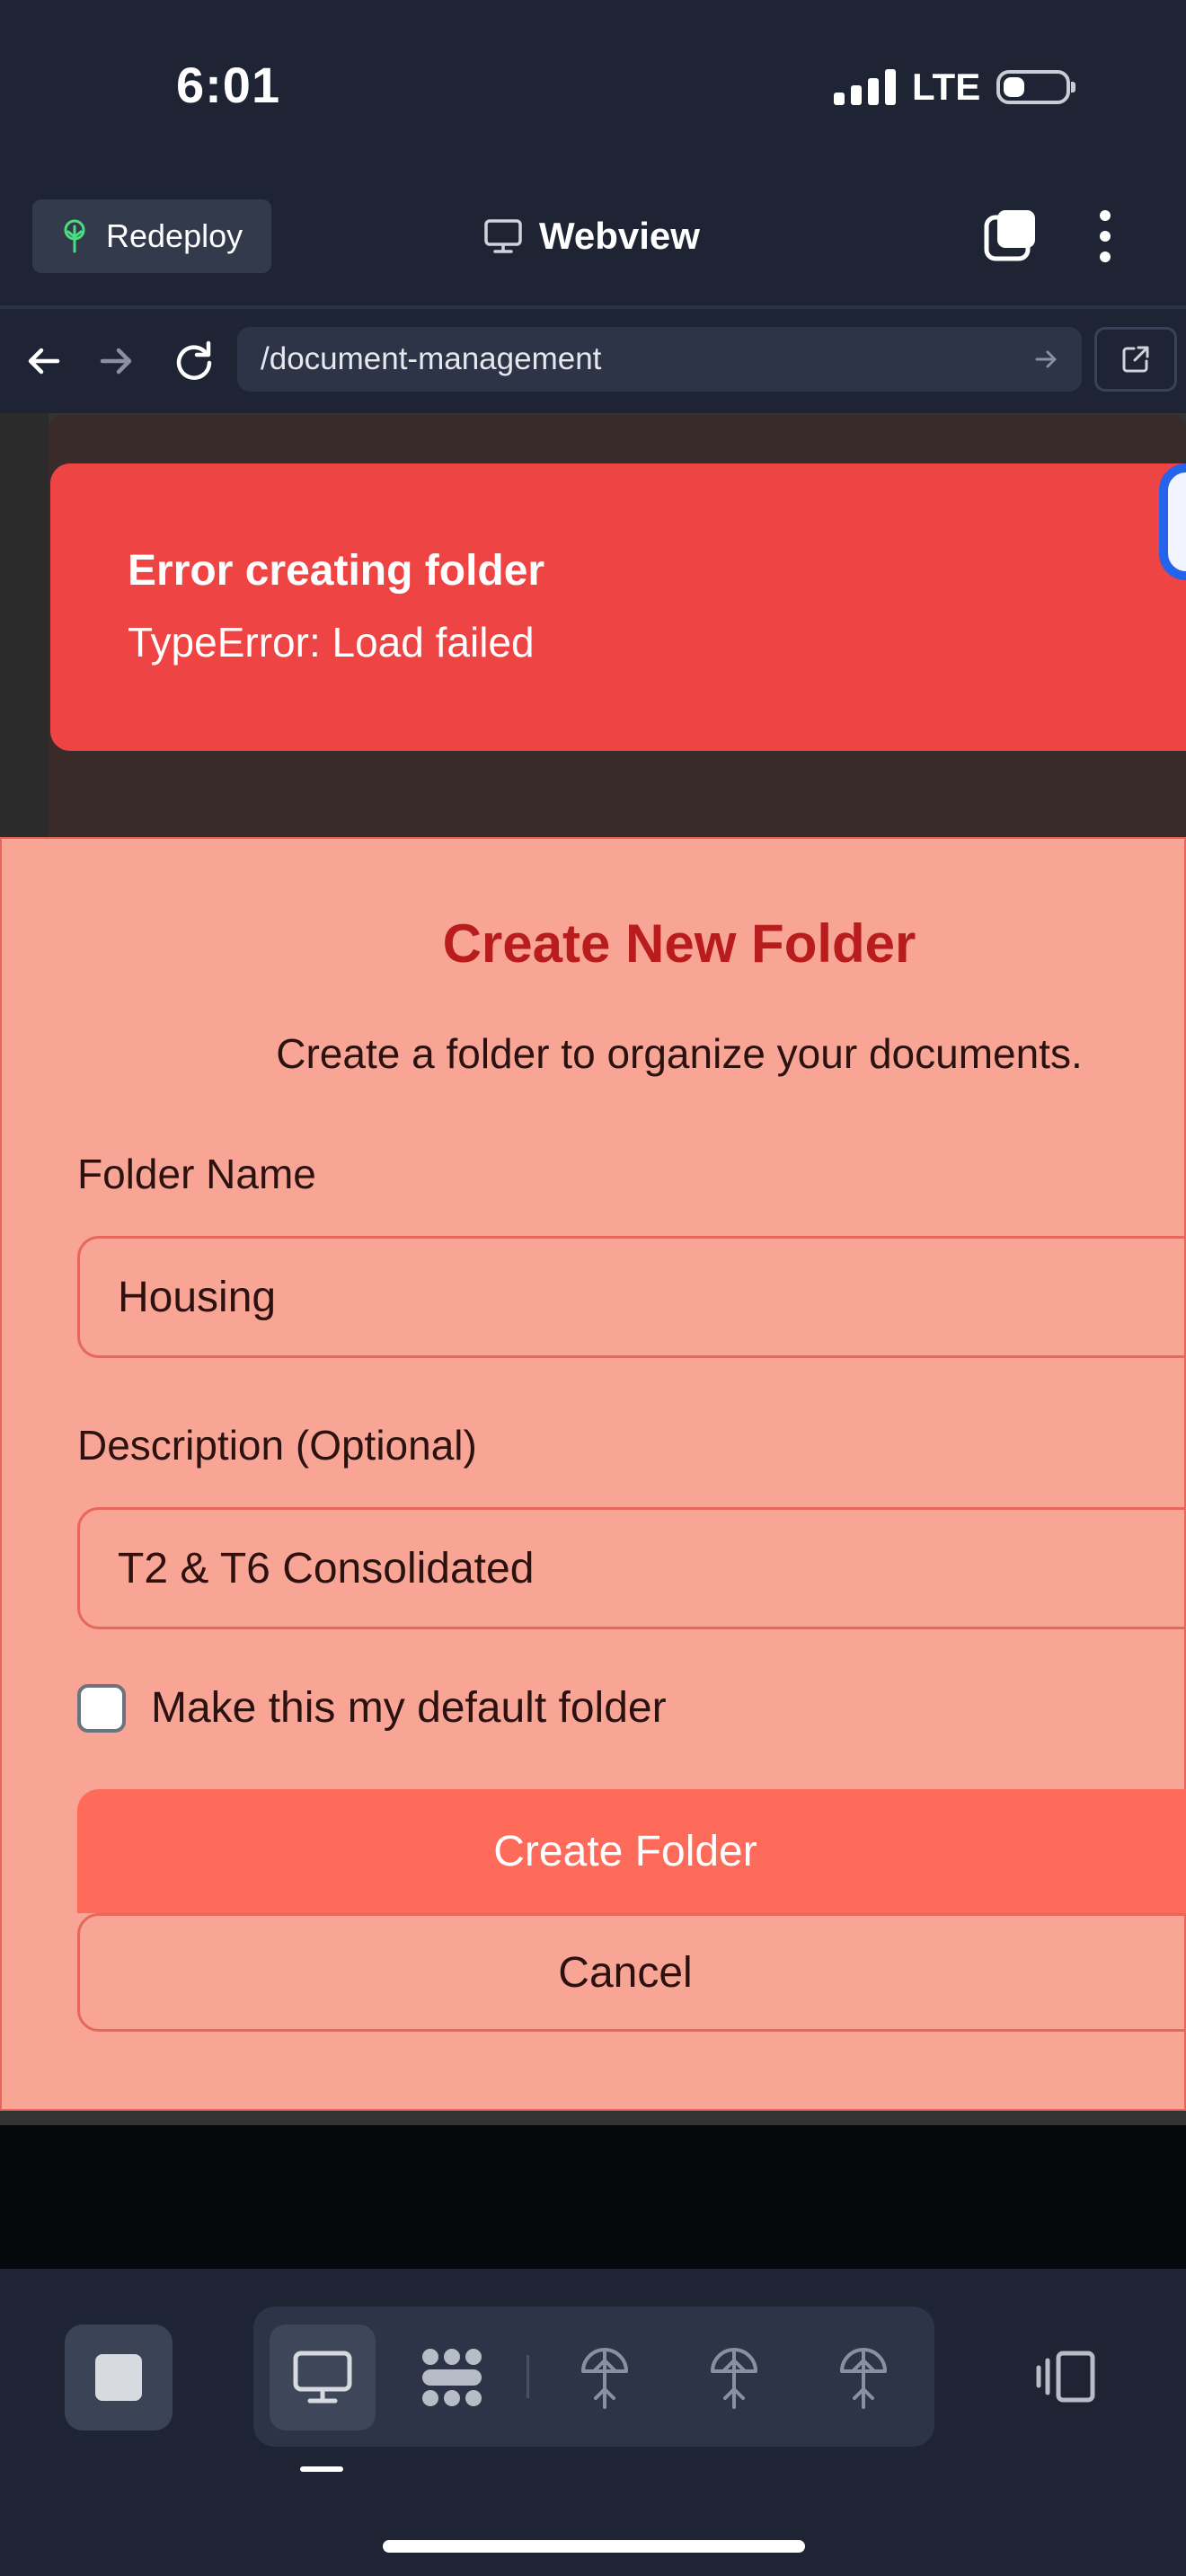 This screenshot has width=1186, height=2576. I want to click on status-indicators: LTE, so click(955, 87).